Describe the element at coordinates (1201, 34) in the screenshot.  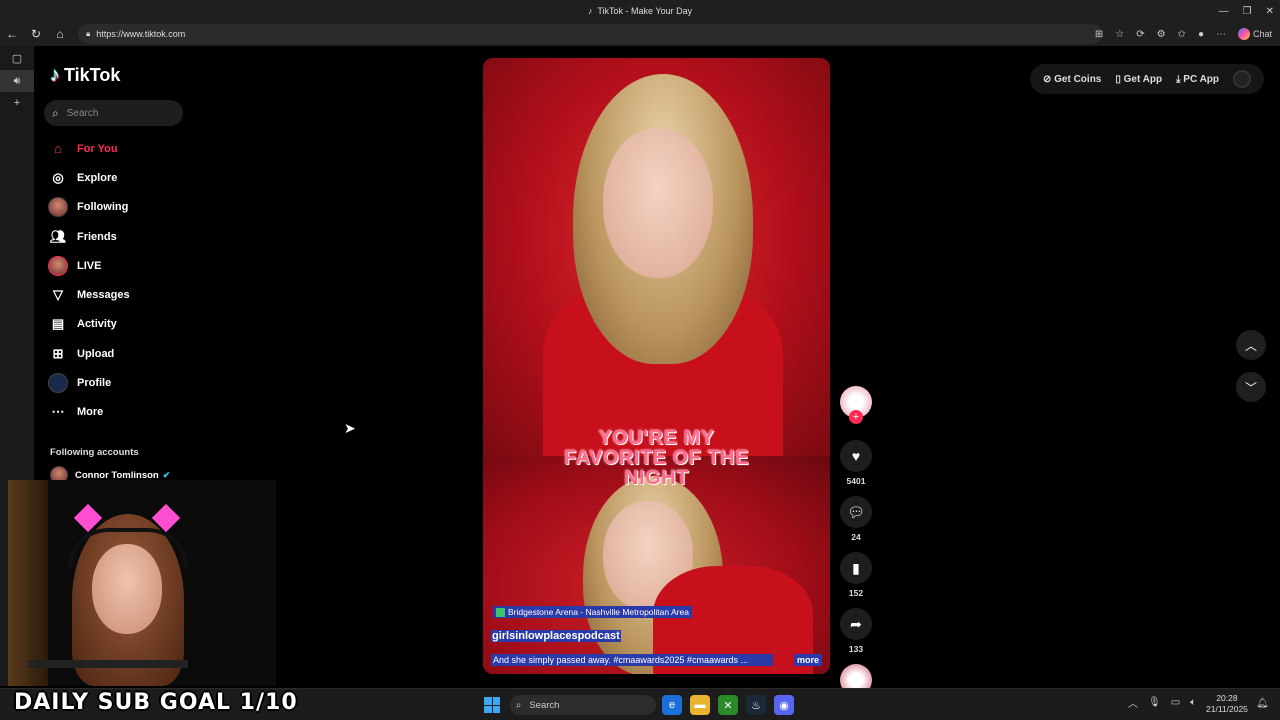
I see `browser-profile-icon: ●` at that location.